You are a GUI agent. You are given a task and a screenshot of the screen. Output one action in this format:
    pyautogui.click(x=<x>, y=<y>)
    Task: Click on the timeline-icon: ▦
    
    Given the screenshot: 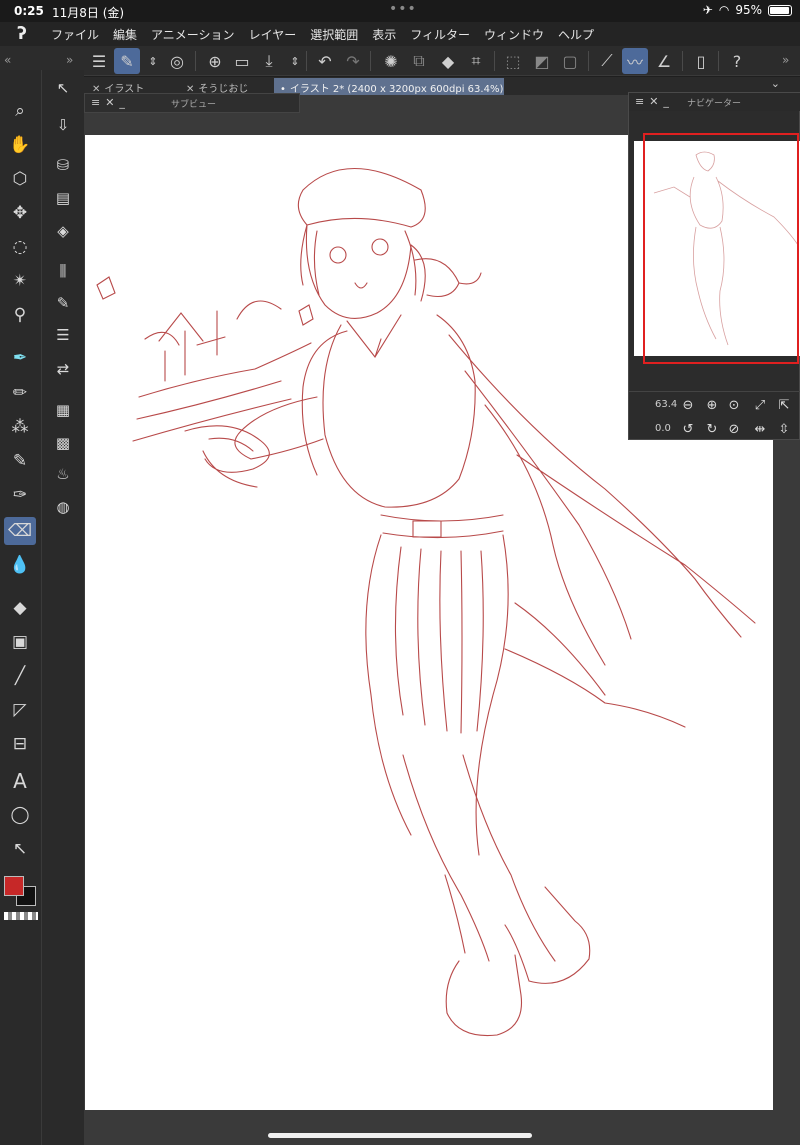 What is the action you would take?
    pyautogui.click(x=63, y=410)
    